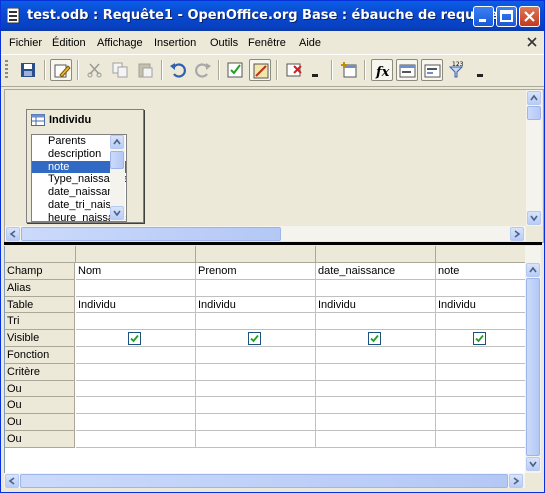 Image resolution: width=545 pixels, height=493 pixels. Describe the element at coordinates (6, 70) in the screenshot. I see `toolbar-grip` at that location.